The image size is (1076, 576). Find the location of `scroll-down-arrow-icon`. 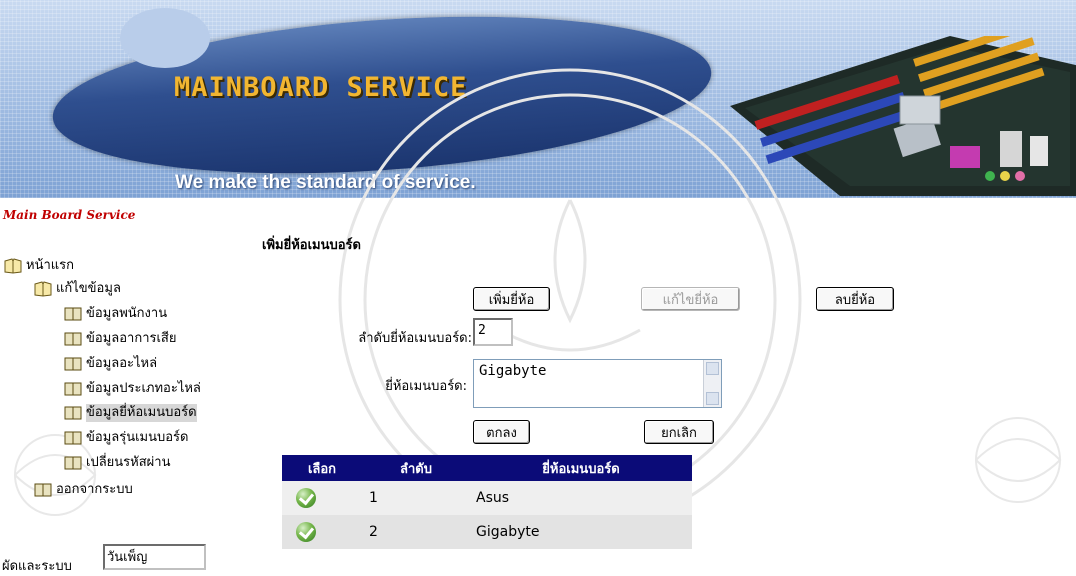

scroll-down-arrow-icon is located at coordinates (712, 398).